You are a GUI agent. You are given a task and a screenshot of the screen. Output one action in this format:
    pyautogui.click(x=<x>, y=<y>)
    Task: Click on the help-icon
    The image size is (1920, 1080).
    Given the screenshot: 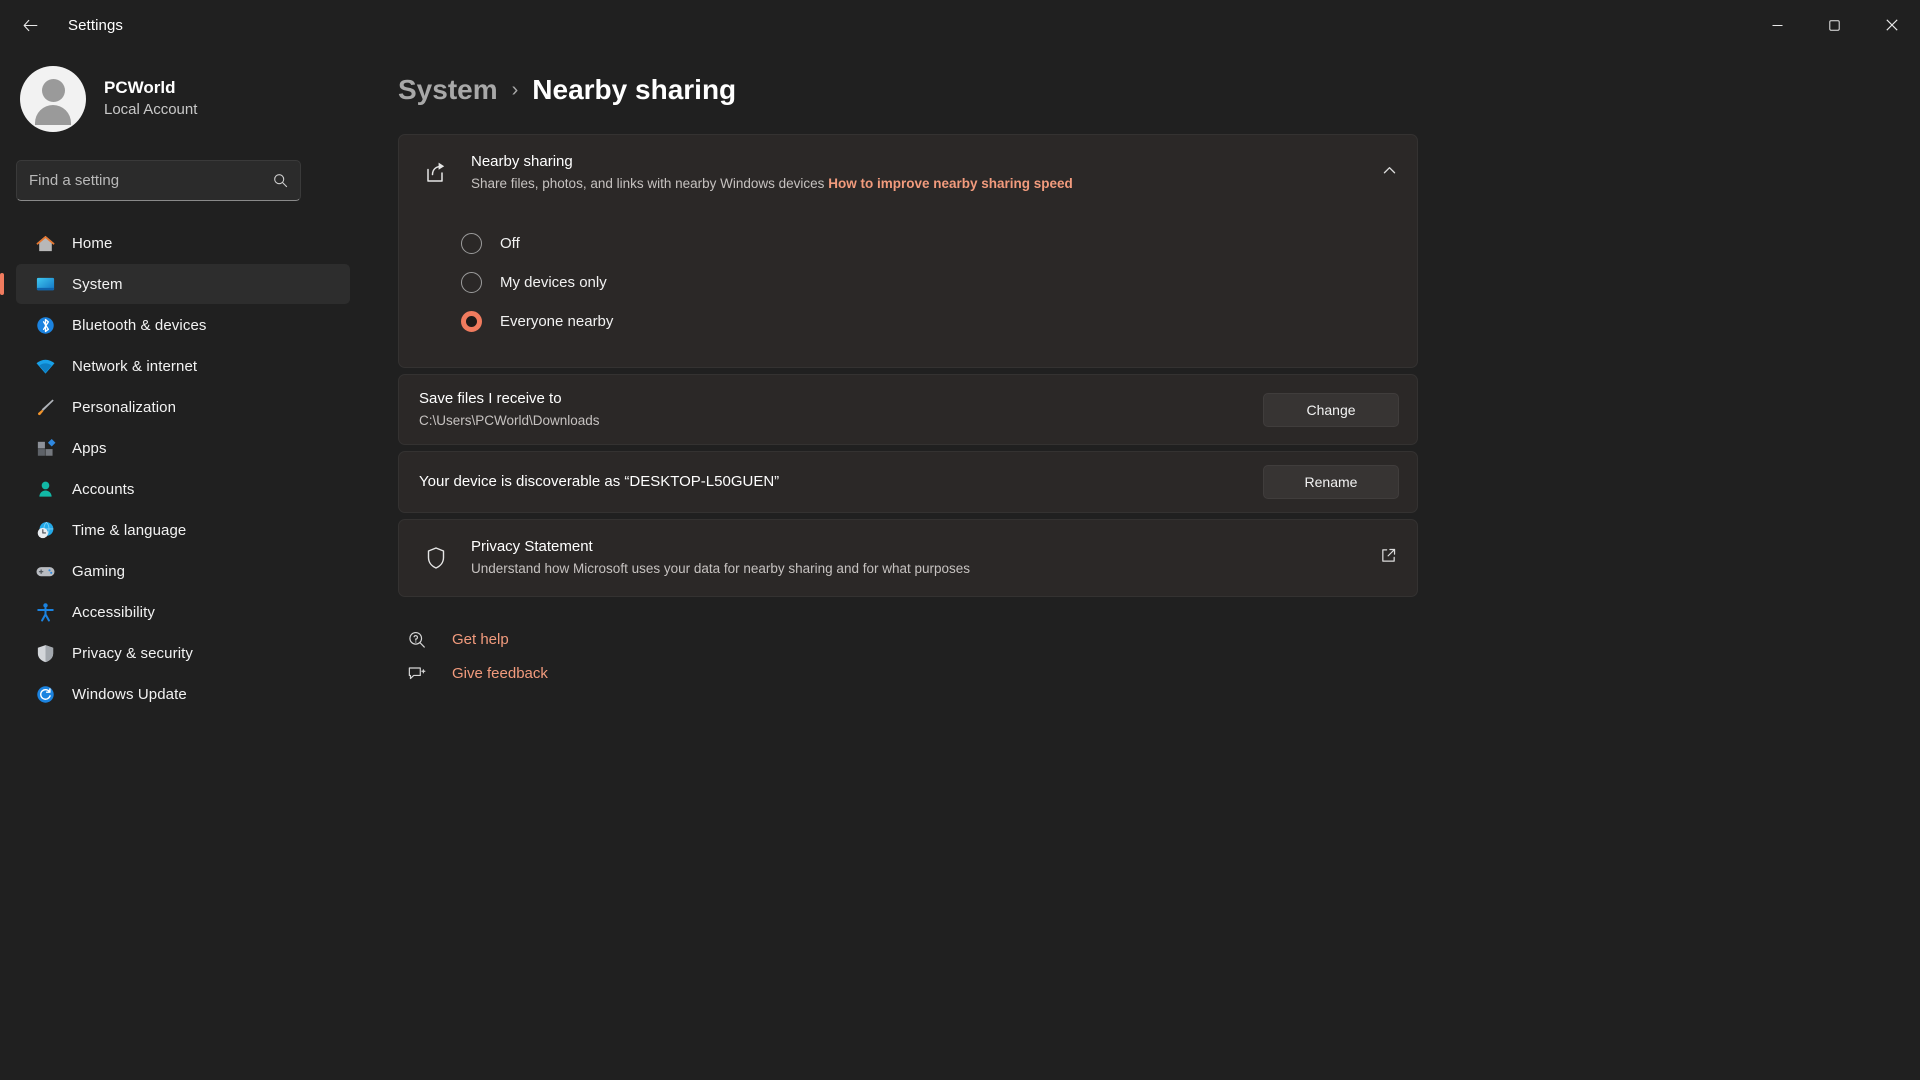 What is the action you would take?
    pyautogui.click(x=417, y=640)
    